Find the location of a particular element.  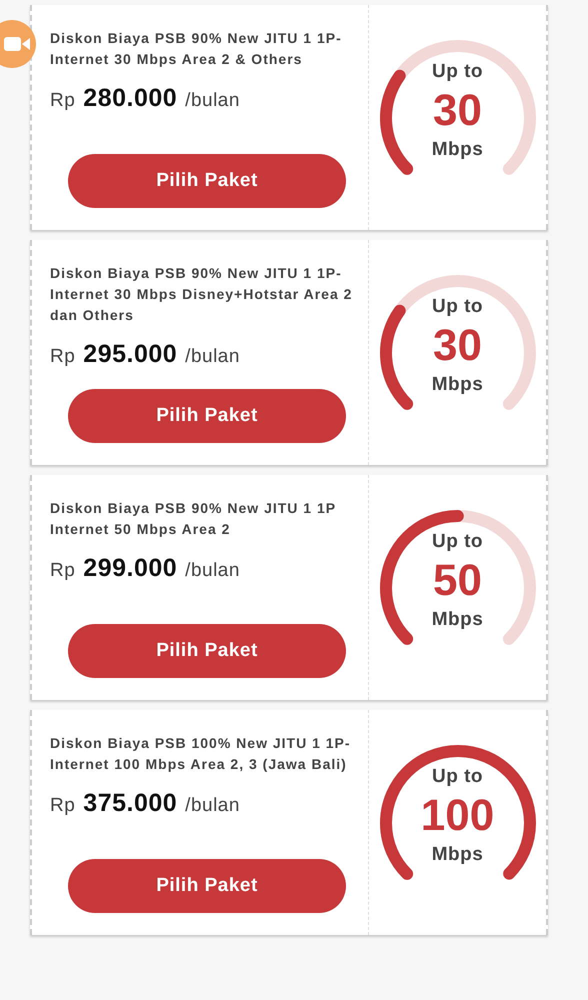

video-camera-icon is located at coordinates (17, 44).